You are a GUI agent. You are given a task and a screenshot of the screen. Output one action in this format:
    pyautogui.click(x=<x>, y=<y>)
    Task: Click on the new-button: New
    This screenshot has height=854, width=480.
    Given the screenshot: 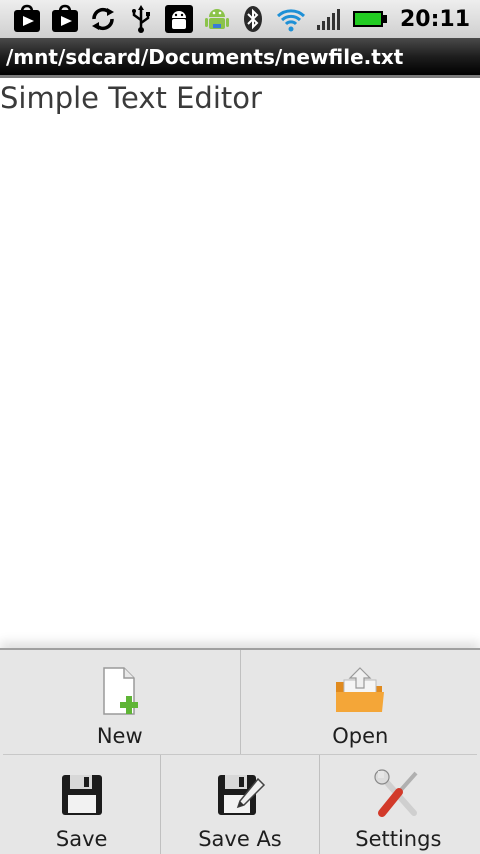 What is the action you would take?
    pyautogui.click(x=120, y=702)
    